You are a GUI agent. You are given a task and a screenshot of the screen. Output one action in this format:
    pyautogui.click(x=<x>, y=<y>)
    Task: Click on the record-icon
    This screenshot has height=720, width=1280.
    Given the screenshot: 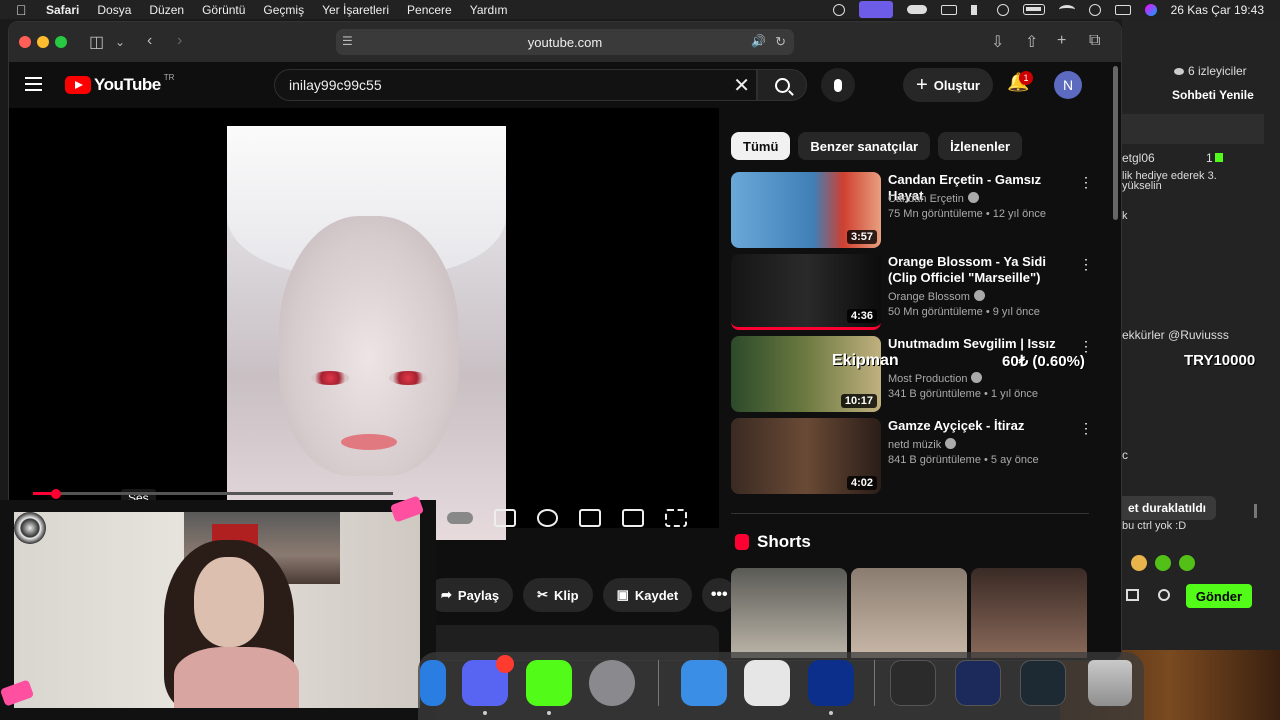 What is the action you would take?
    pyautogui.click(x=838, y=9)
    